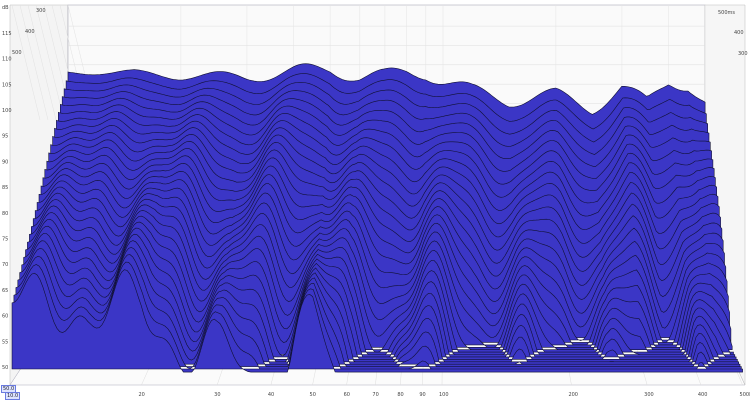 The width and height of the screenshot is (750, 400). What do you see at coordinates (5, 240) in the screenshot?
I see `y-tick-label: 75` at bounding box center [5, 240].